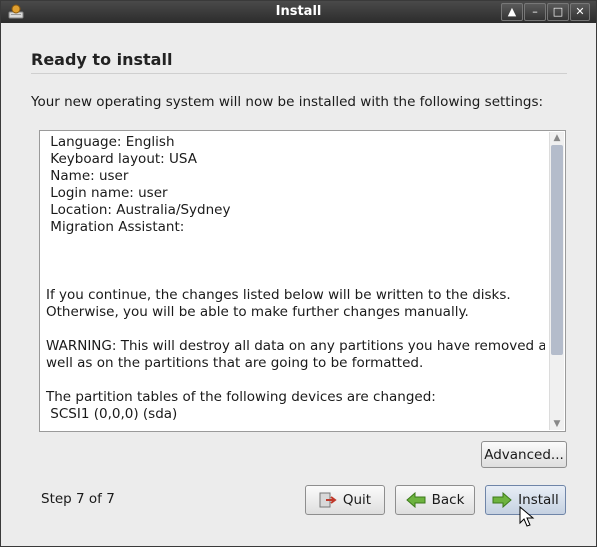  I want to click on back-button: Back, so click(435, 500).